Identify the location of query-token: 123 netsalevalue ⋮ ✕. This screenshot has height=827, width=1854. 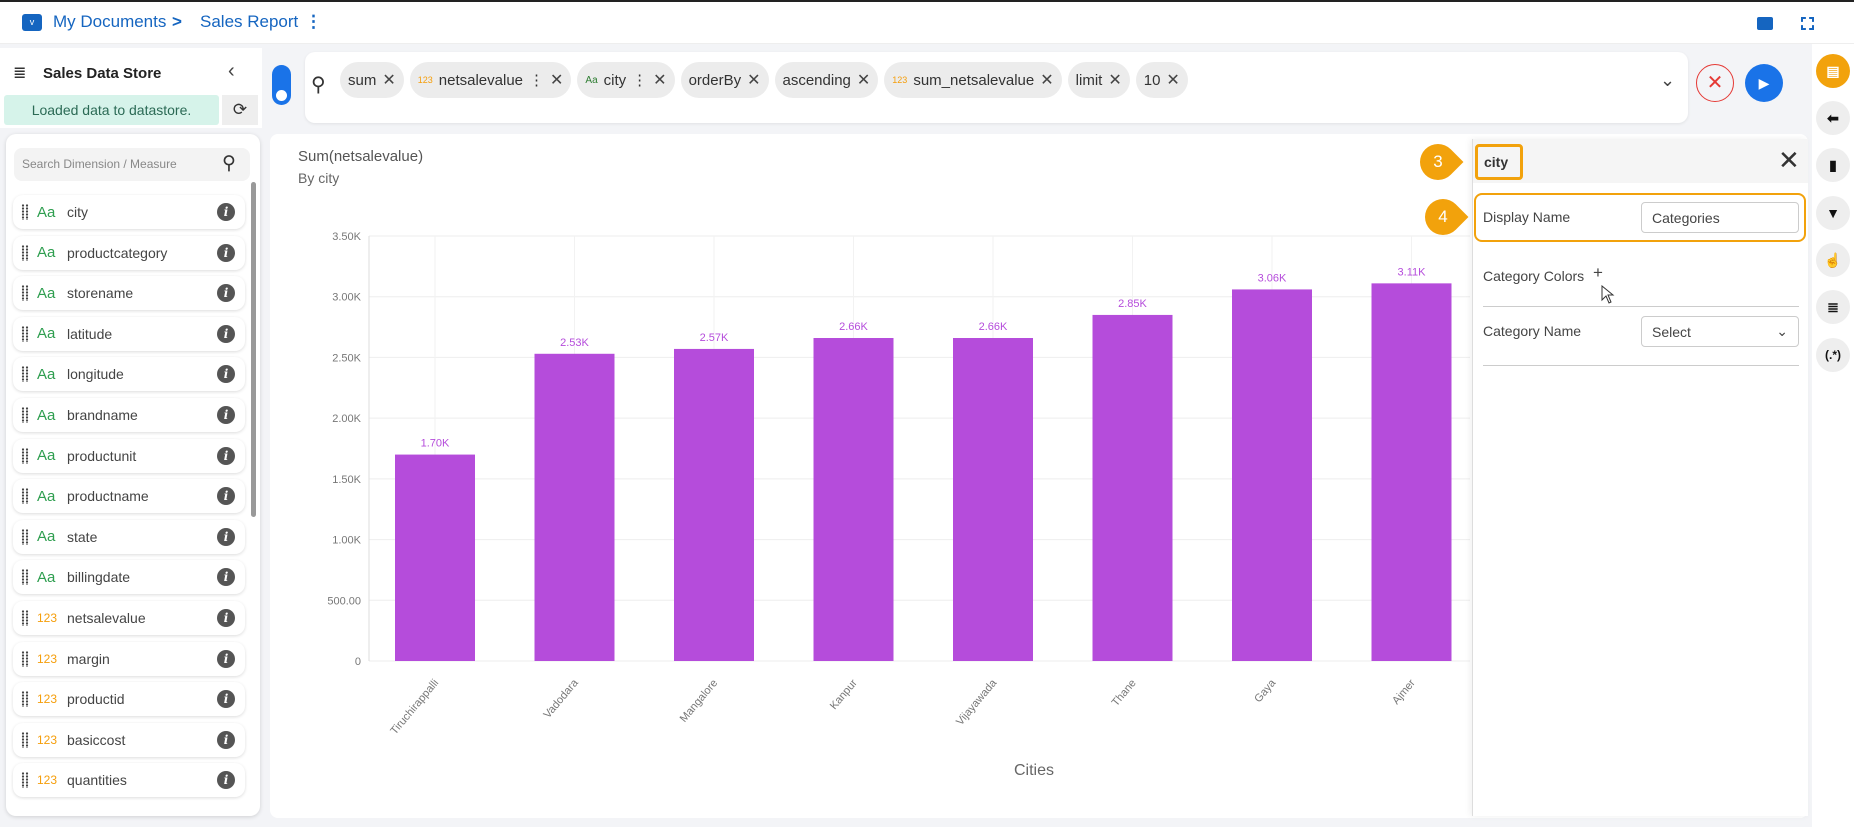
(490, 80).